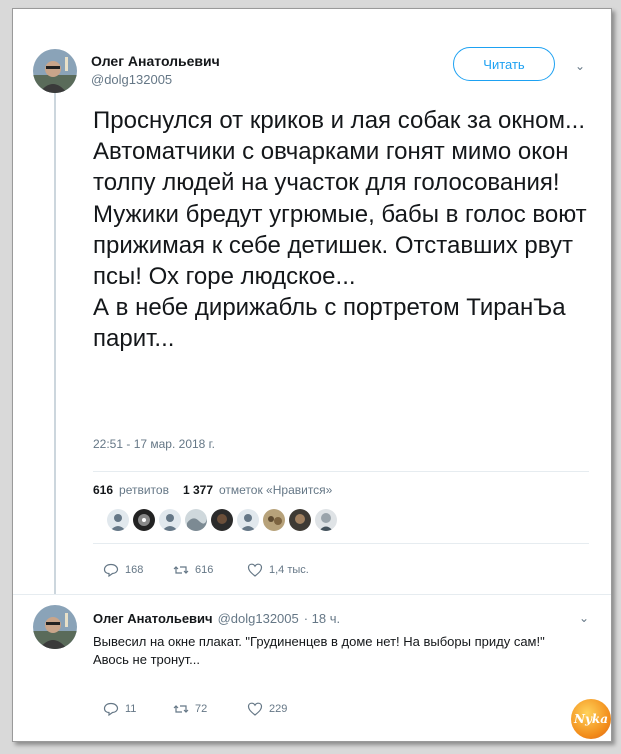 This screenshot has height=754, width=621. Describe the element at coordinates (153, 618) in the screenshot. I see `reply-author-name: Олег Анатольевич` at that location.